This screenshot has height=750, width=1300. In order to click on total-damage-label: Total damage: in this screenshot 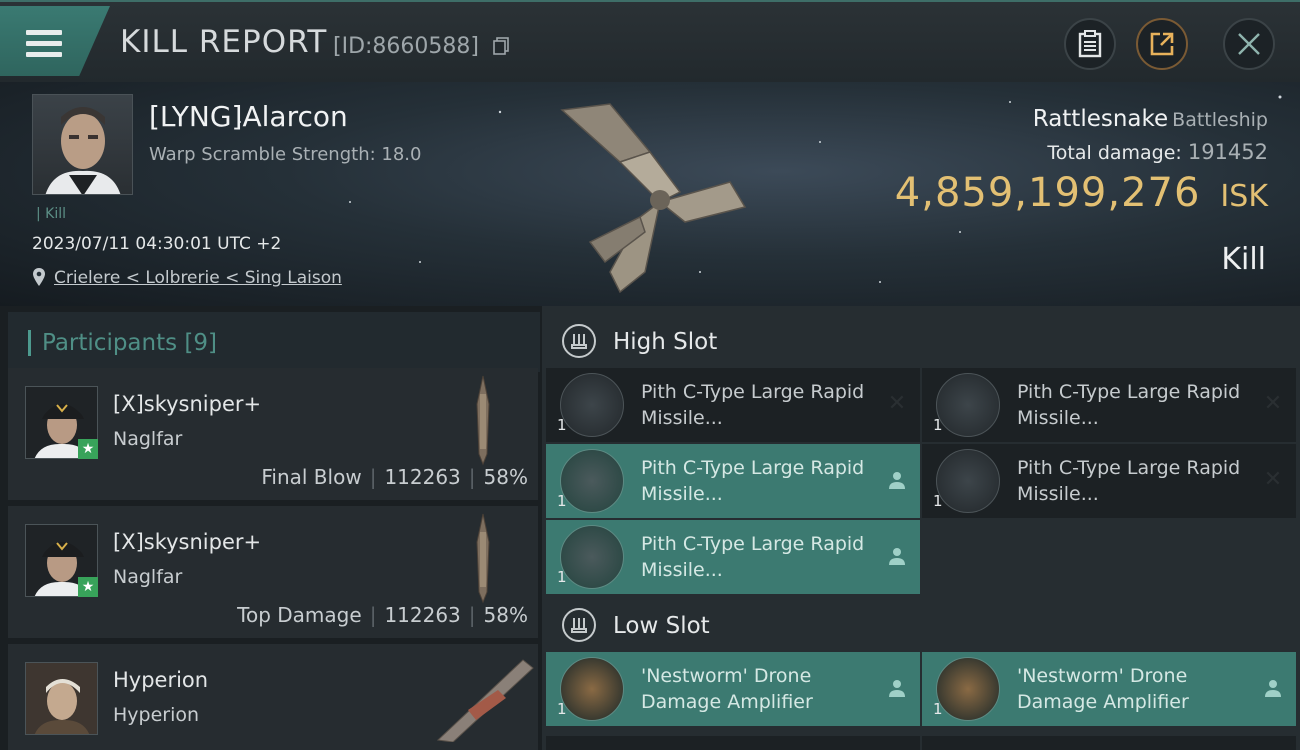, I will do `click(1114, 153)`.